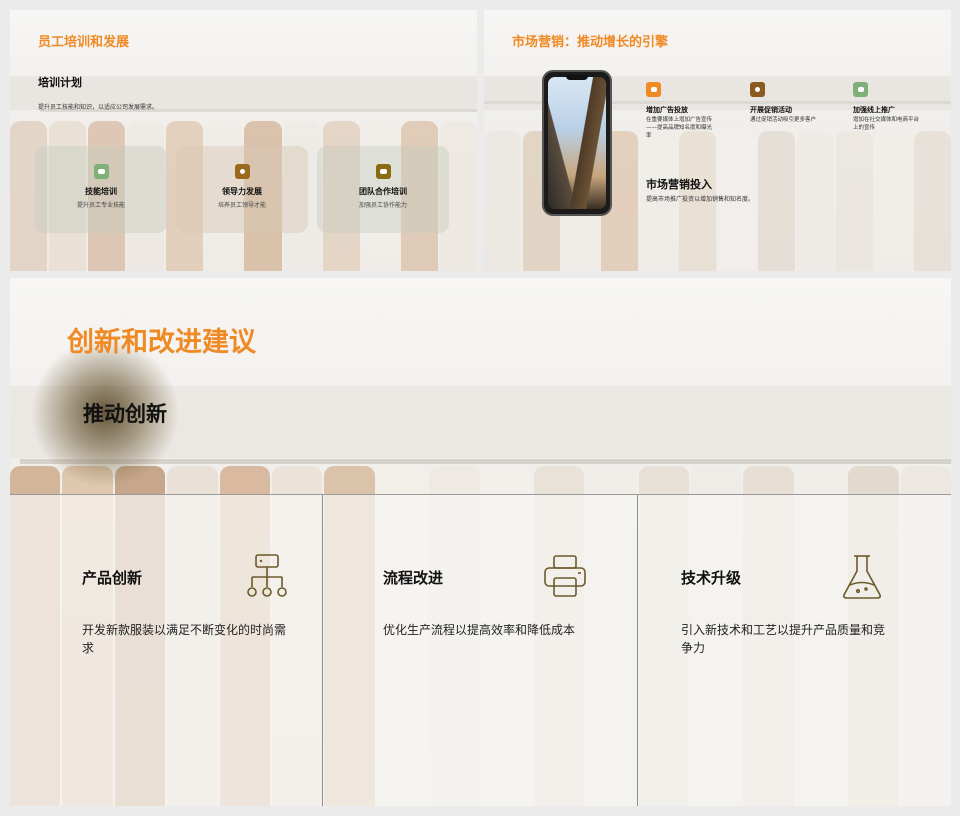 This screenshot has height=816, width=960. Describe the element at coordinates (382, 205) in the screenshot. I see `card-desc: 加强员工协作能力` at that location.